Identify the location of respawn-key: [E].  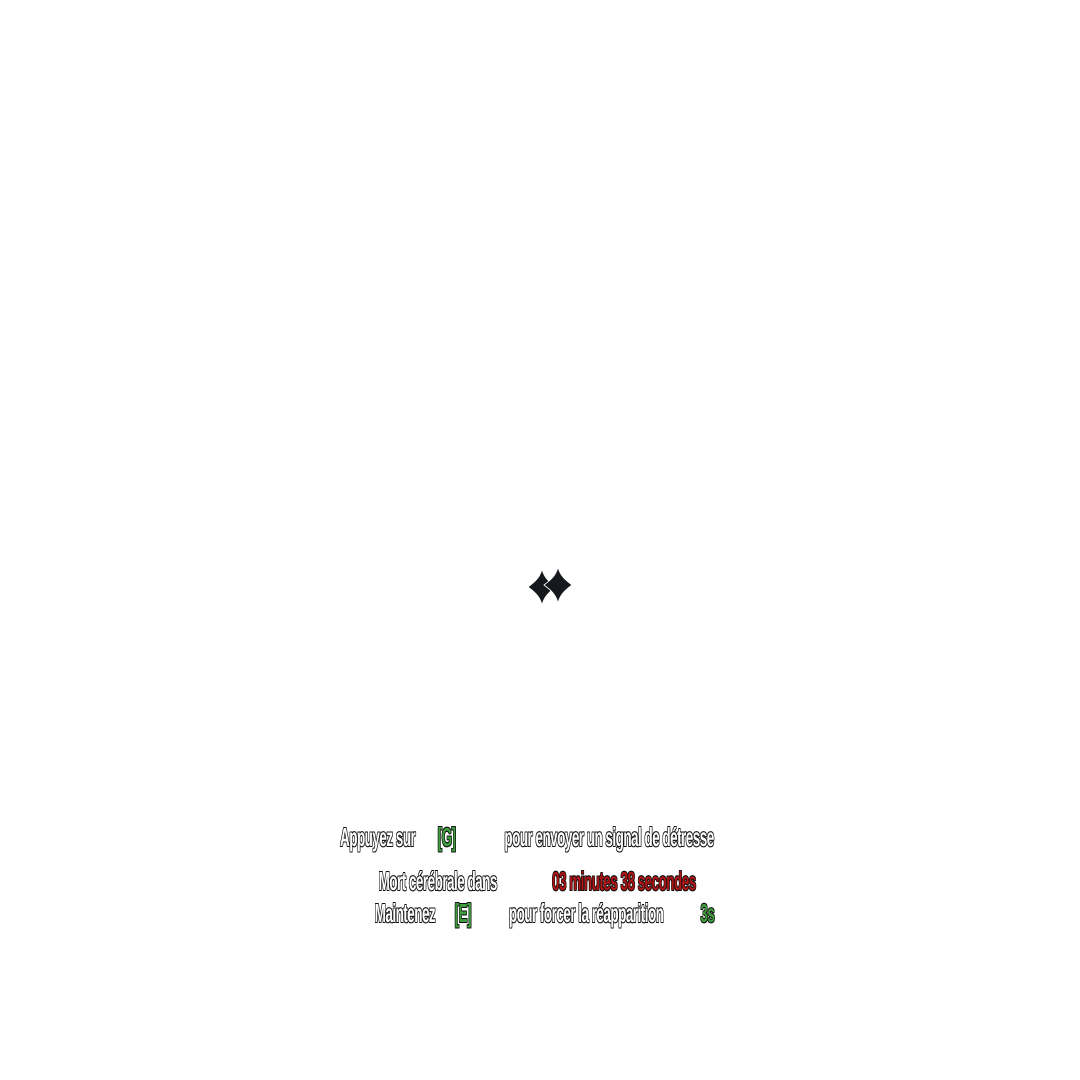
(462, 913).